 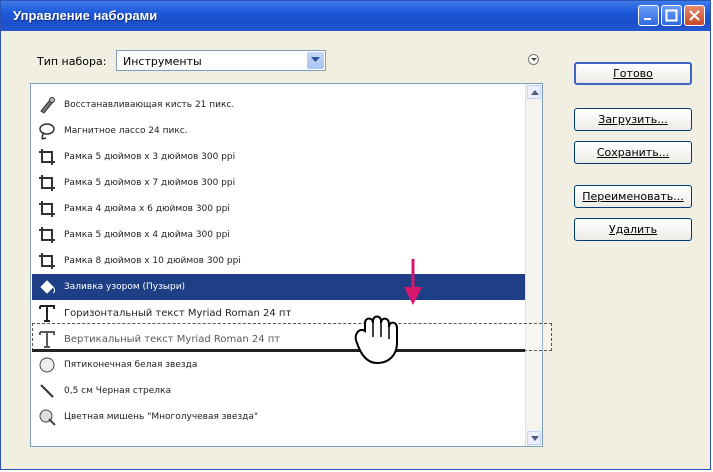 What do you see at coordinates (279, 183) in the screenshot?
I see `preset-list-item: Рамка 5 дюймов x 7 дюймов 300 ppi` at bounding box center [279, 183].